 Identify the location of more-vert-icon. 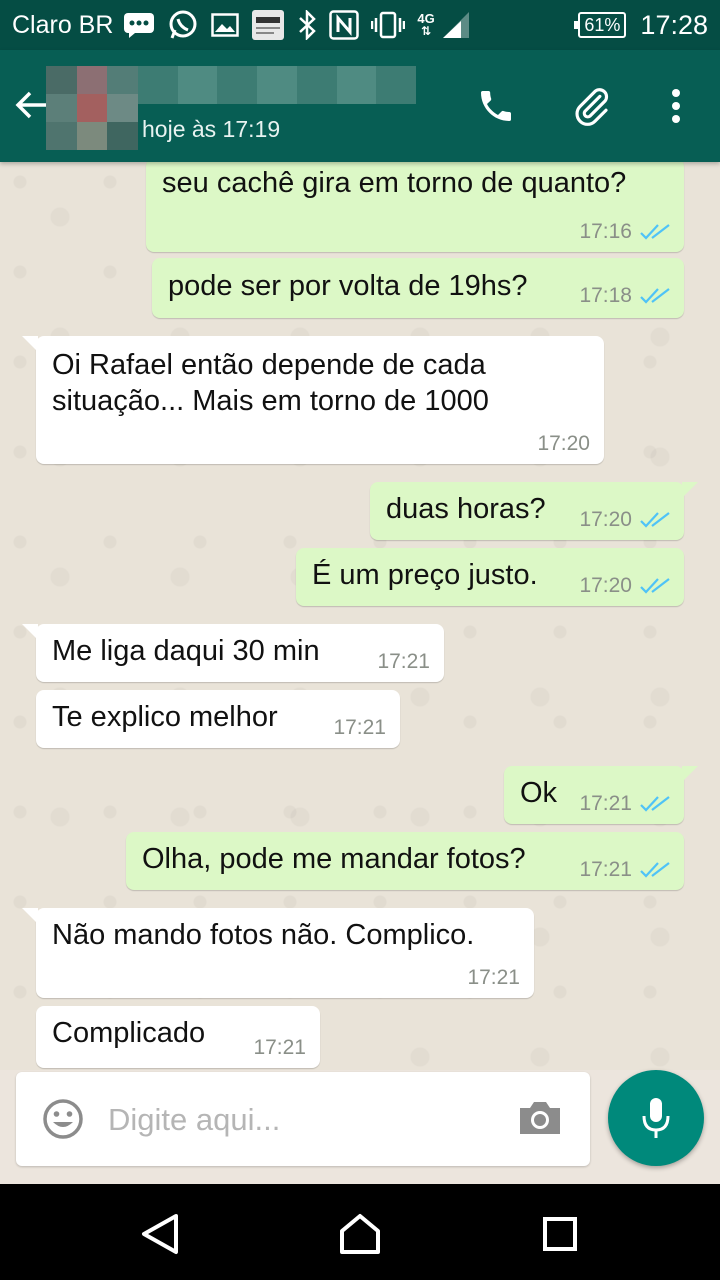
(676, 106).